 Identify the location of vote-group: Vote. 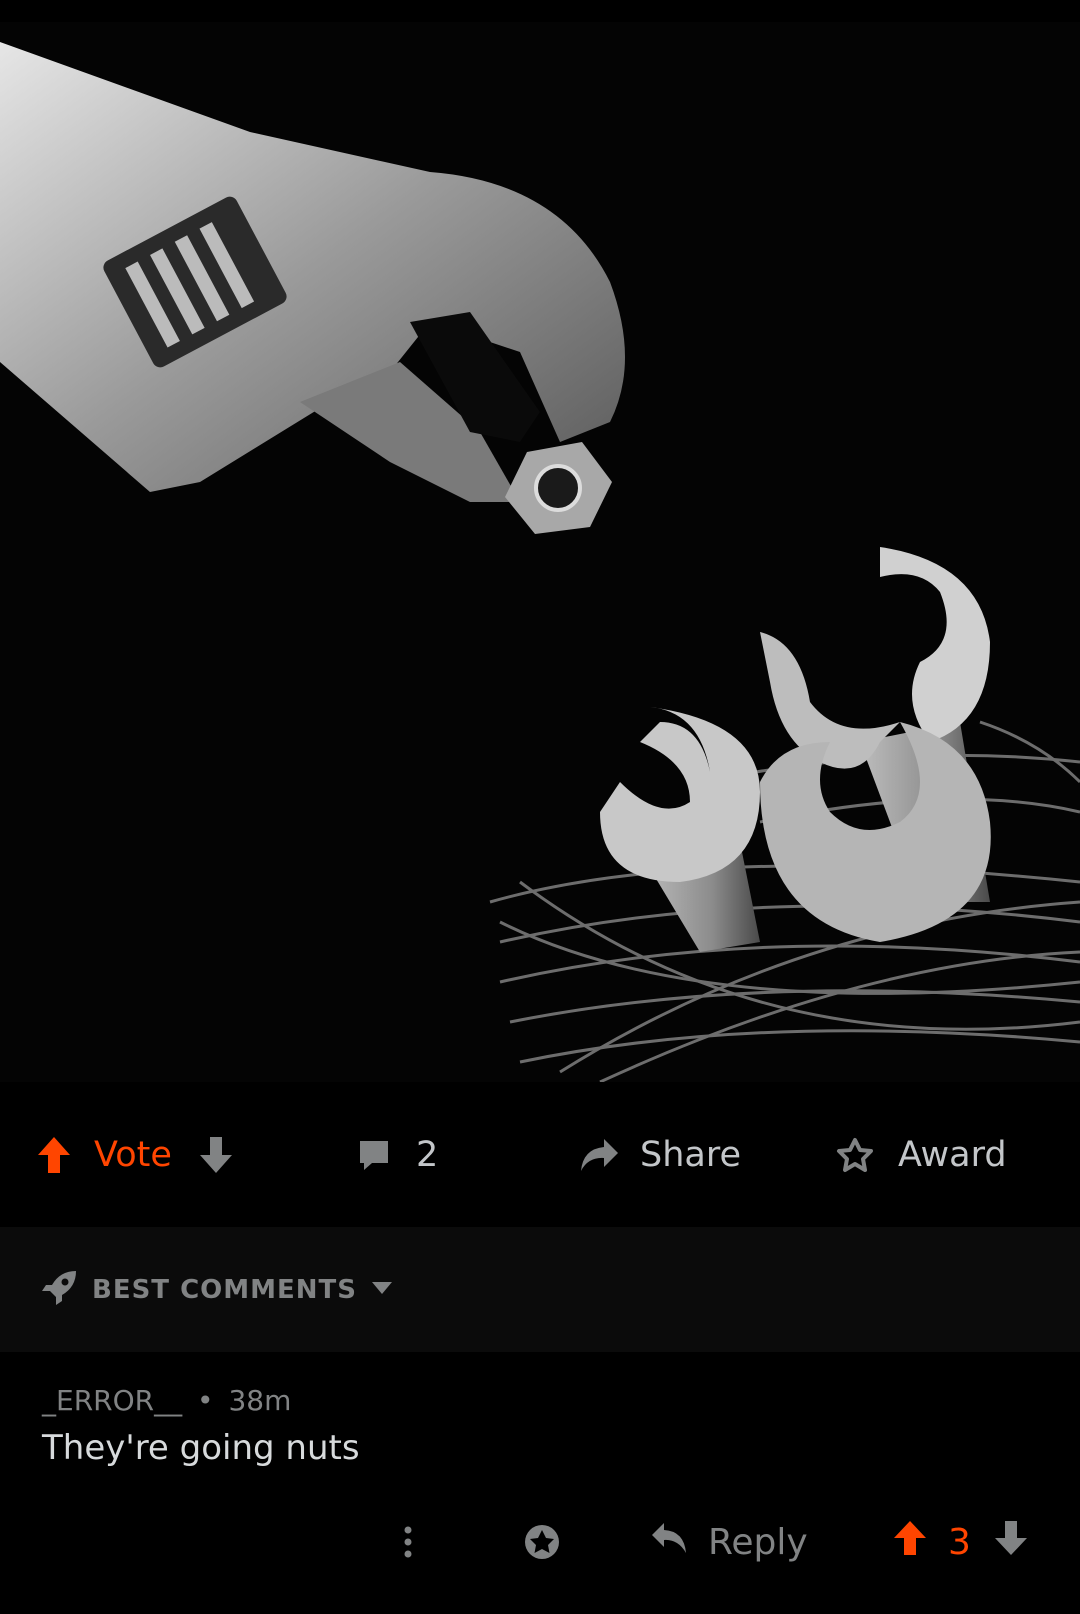
(135, 1154).